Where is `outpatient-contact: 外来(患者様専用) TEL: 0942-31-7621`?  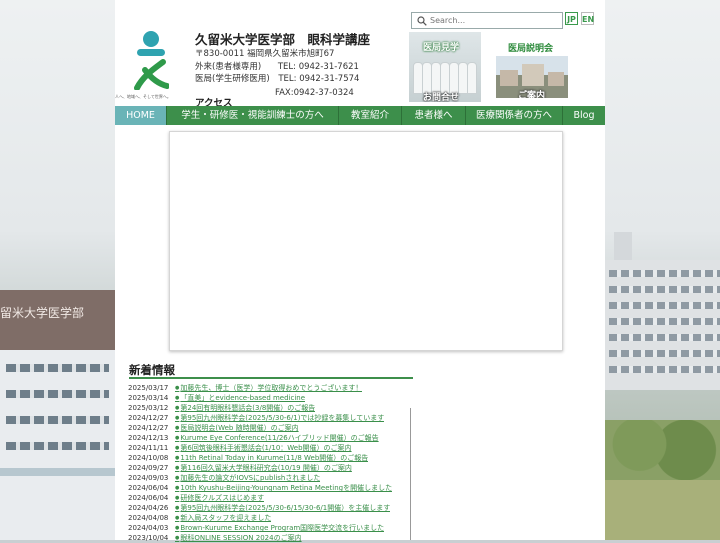
outpatient-contact: 外来(患者様専用) TEL: 0942-31-7621 is located at coordinates (277, 66).